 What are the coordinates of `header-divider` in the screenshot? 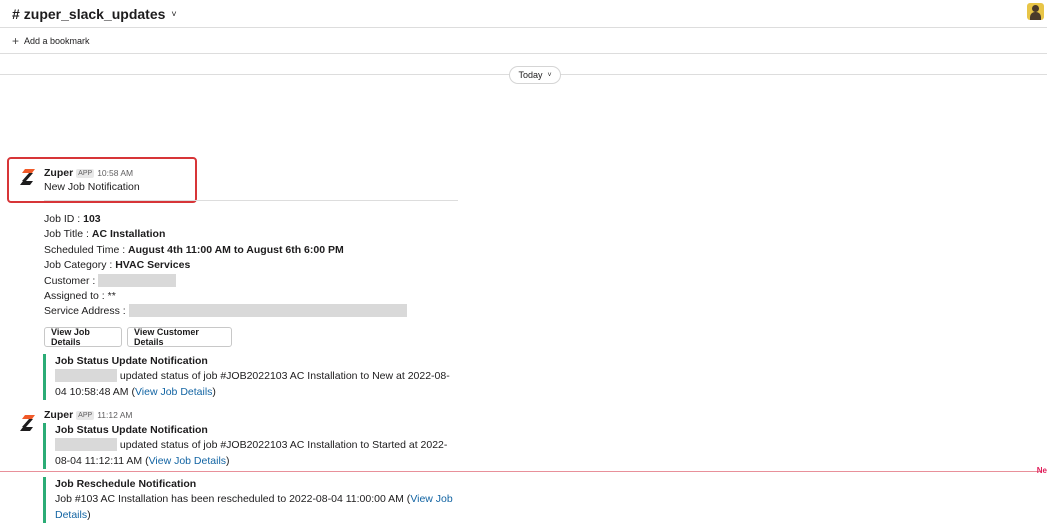 It's located at (523, 27).